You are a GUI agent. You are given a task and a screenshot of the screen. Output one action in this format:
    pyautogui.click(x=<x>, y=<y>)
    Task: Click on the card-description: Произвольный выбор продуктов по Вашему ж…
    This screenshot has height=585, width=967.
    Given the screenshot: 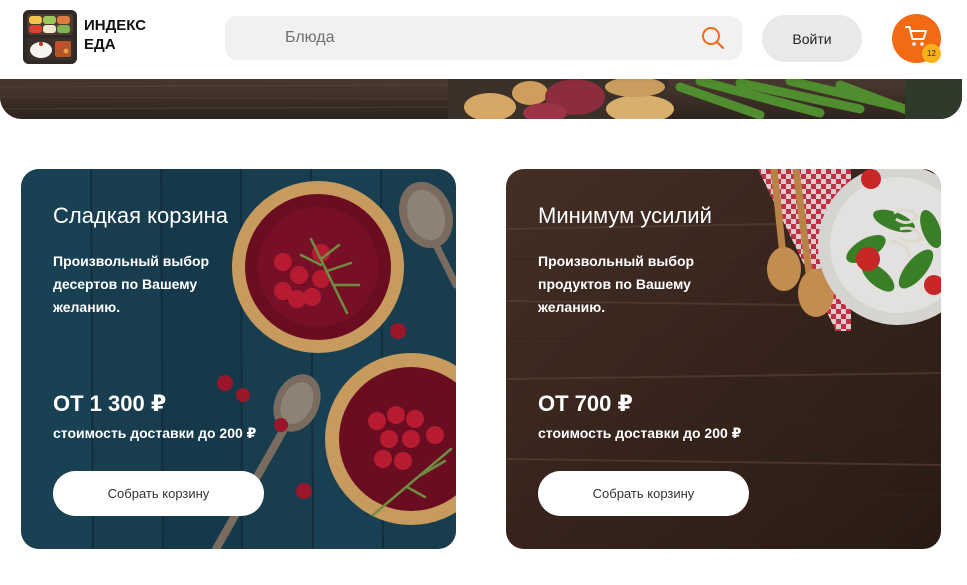 What is the action you would take?
    pyautogui.click(x=616, y=284)
    